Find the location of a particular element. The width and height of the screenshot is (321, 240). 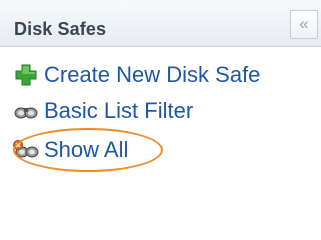

filter-clear-icon is located at coordinates (26, 150).